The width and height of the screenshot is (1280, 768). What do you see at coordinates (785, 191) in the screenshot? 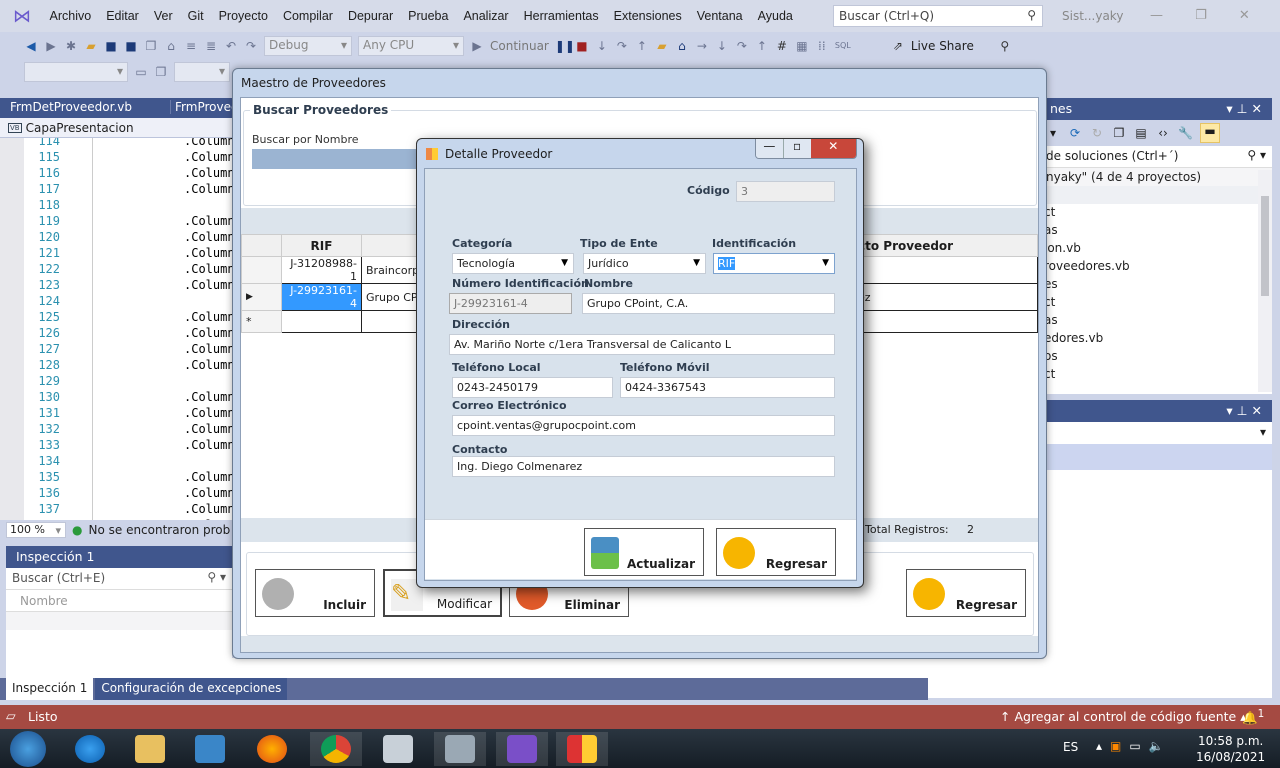
I see `codigo-input: 3` at bounding box center [785, 191].